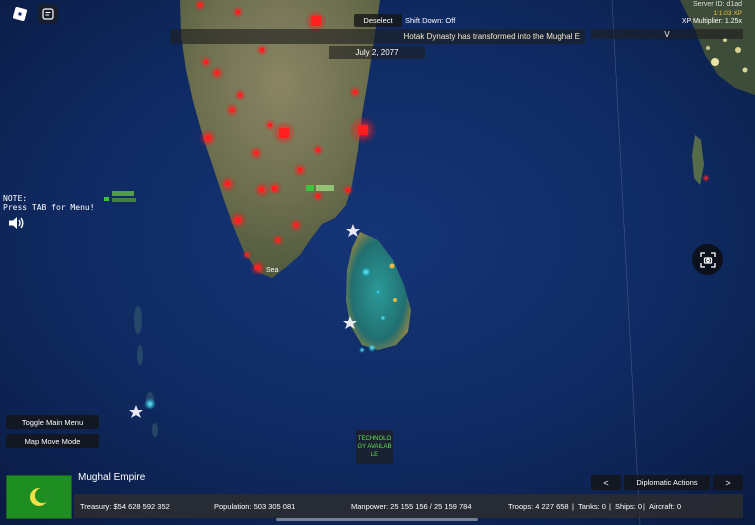 The width and height of the screenshot is (755, 525). I want to click on country-flag, so click(39, 497).